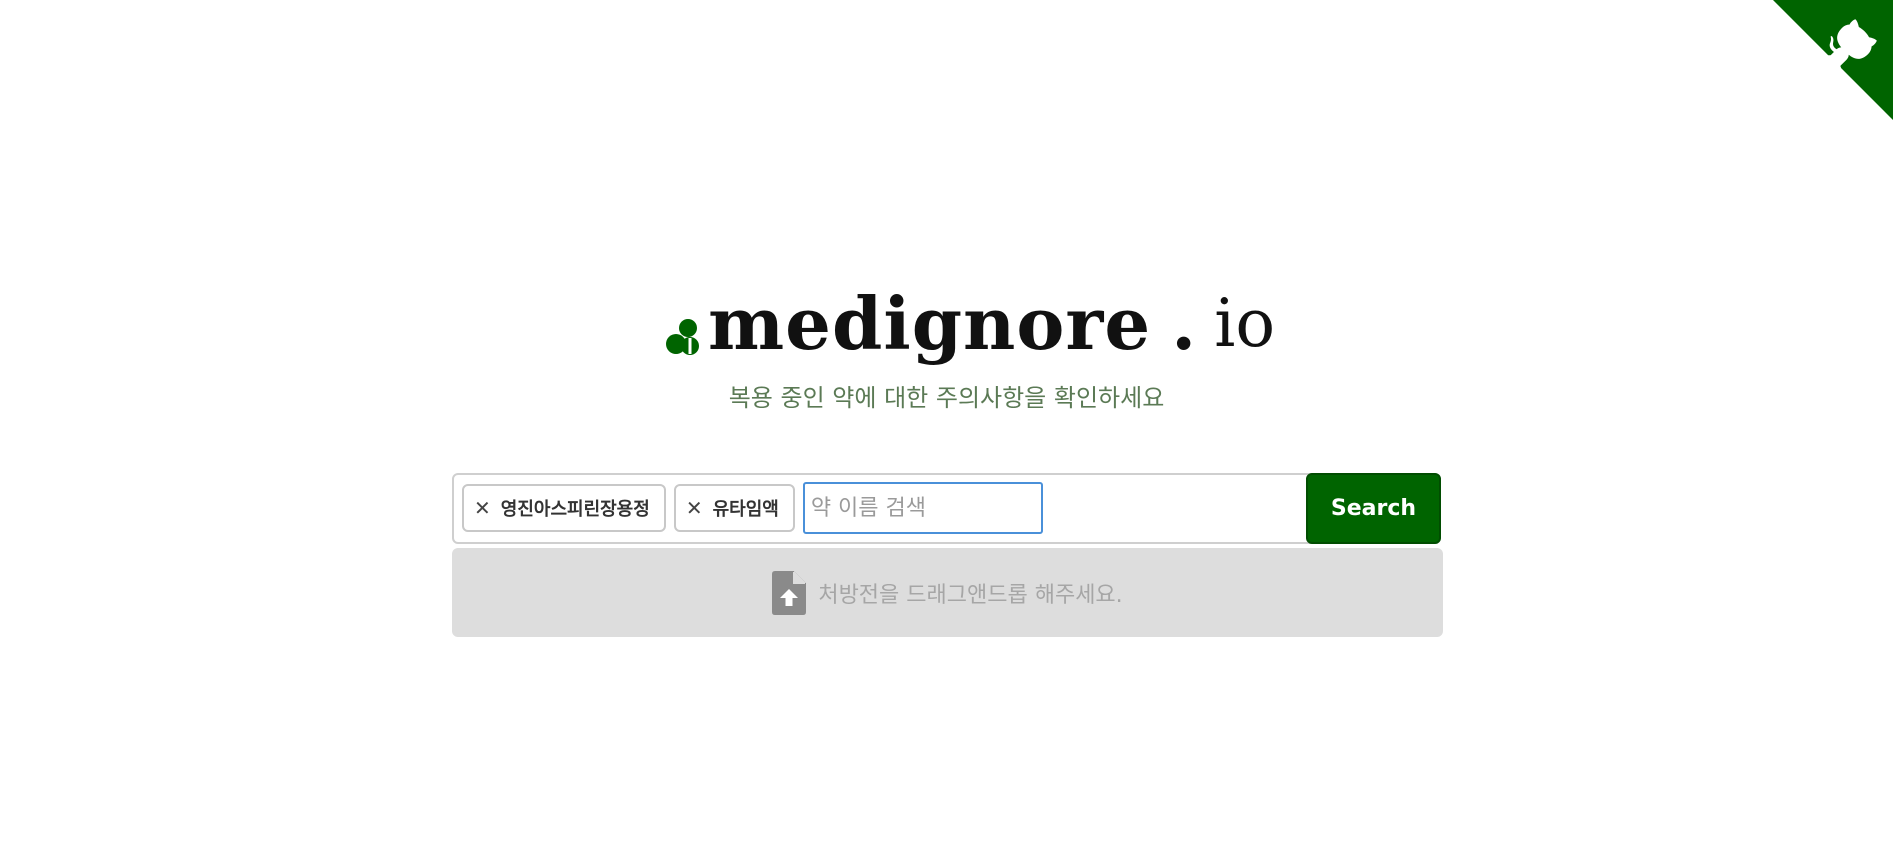 The width and height of the screenshot is (1893, 859). Describe the element at coordinates (1833, 60) in the screenshot. I see `github-corner-link` at that location.